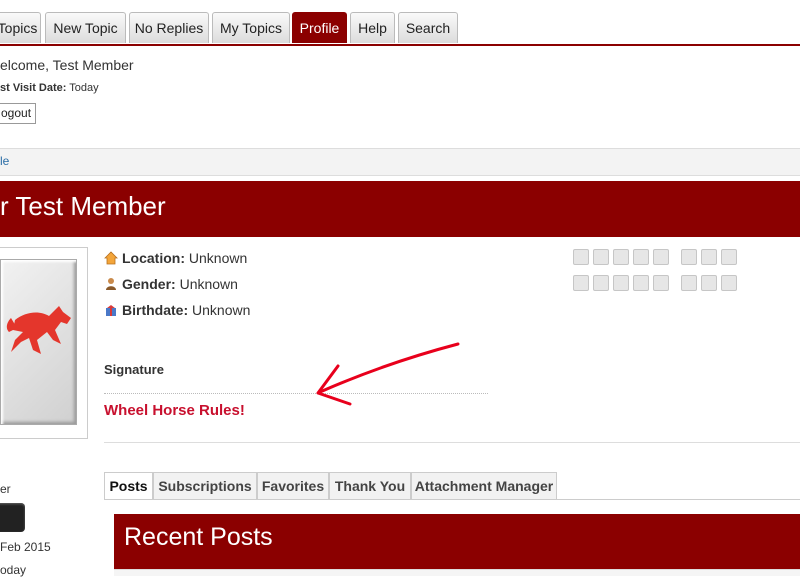  What do you see at coordinates (641, 283) in the screenshot?
I see `icq-icon` at bounding box center [641, 283].